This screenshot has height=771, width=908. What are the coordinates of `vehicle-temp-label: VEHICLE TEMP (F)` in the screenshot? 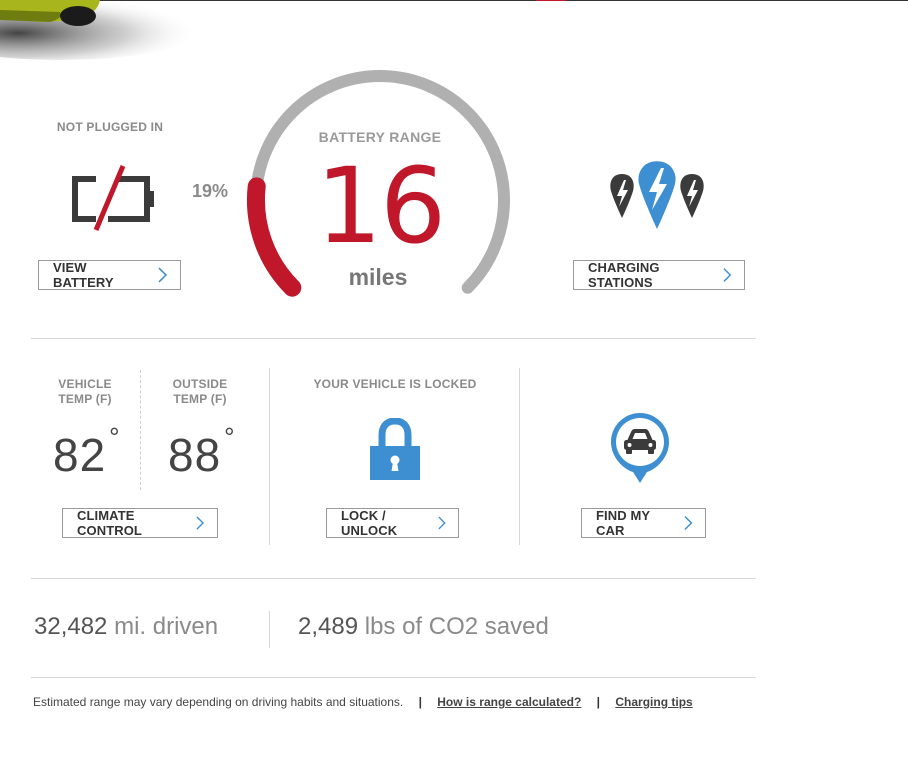 It's located at (85, 392).